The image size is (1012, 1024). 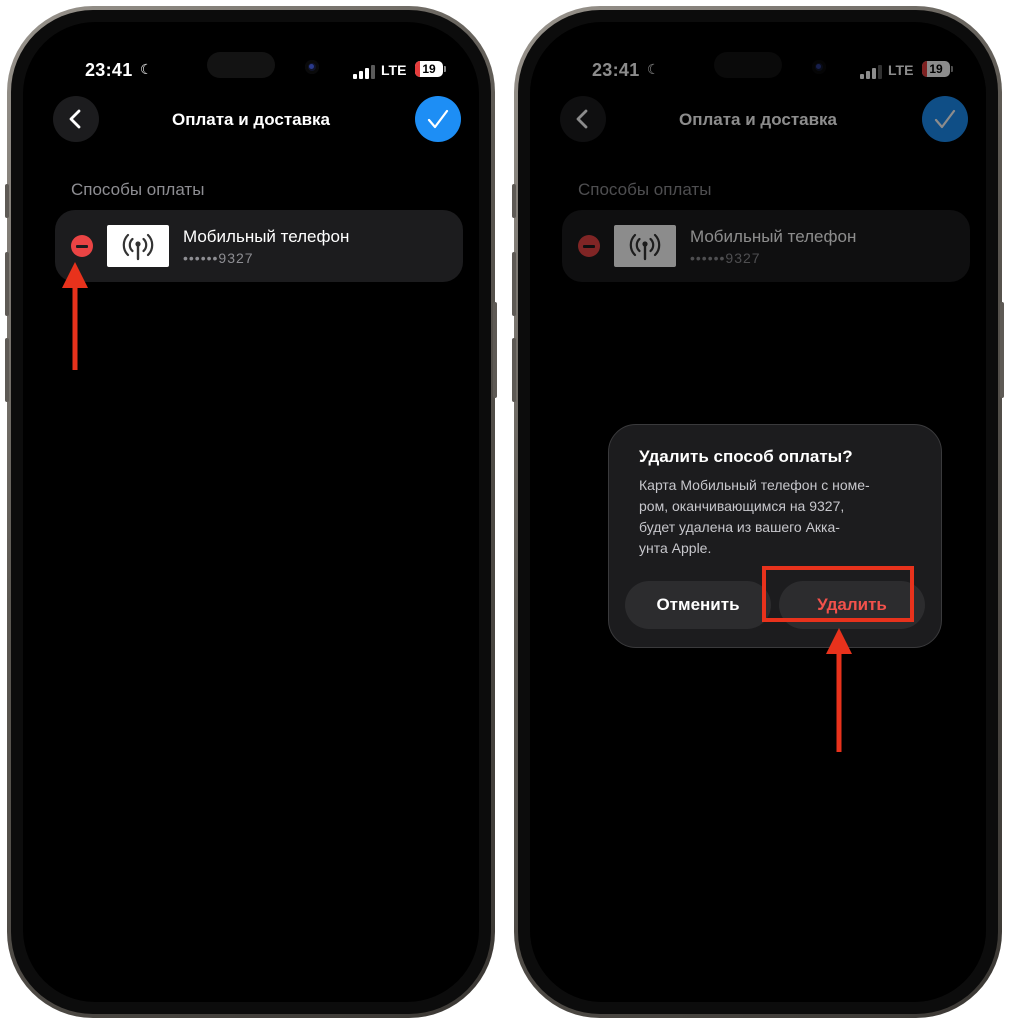 I want to click on delete-minus-button, so click(x=82, y=246).